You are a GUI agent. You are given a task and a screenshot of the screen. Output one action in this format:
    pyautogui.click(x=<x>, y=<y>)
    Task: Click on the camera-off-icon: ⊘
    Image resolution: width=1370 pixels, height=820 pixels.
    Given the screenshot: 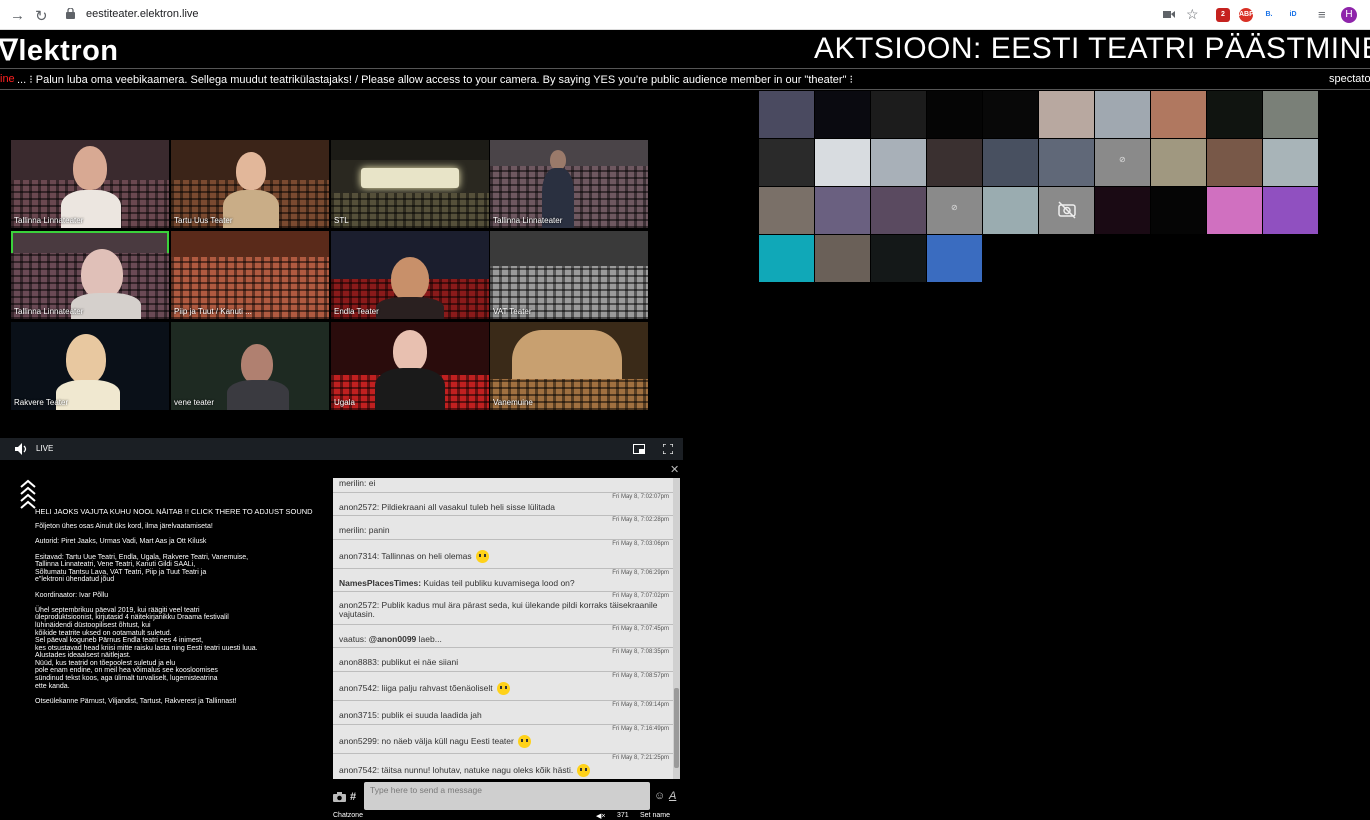 What is the action you would take?
    pyautogui.click(x=1122, y=159)
    